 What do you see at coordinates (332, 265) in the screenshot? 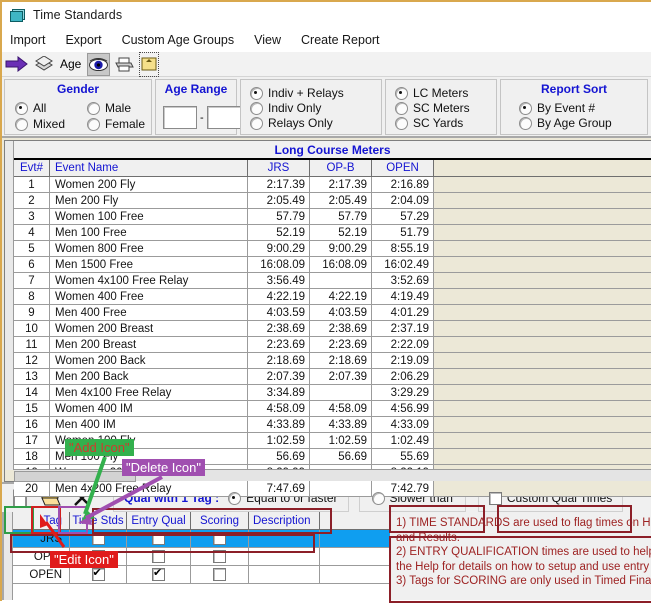
I see `table-row: 6 Men 1500 Free 16:08.09 16:08.09 16:02.49` at bounding box center [332, 265].